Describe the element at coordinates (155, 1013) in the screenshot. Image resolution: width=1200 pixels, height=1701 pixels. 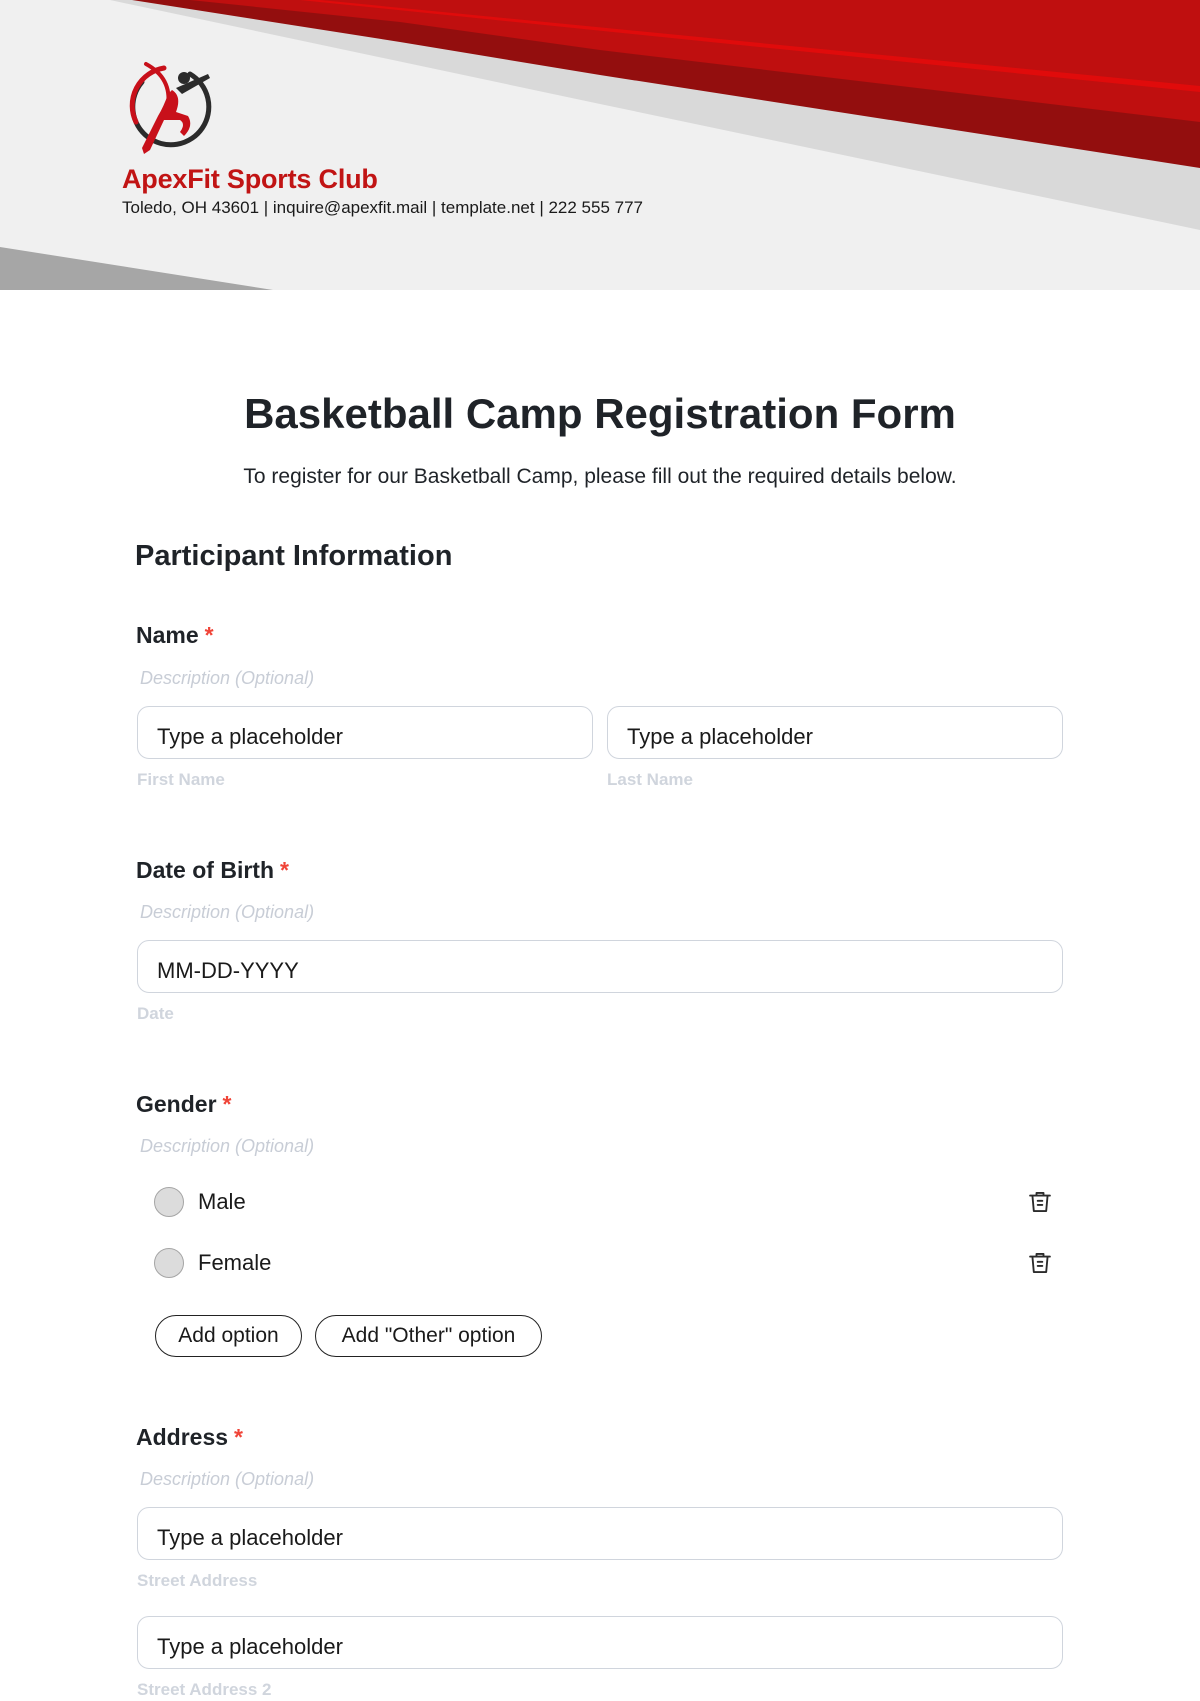
I see `dob-sublabel: Date` at that location.